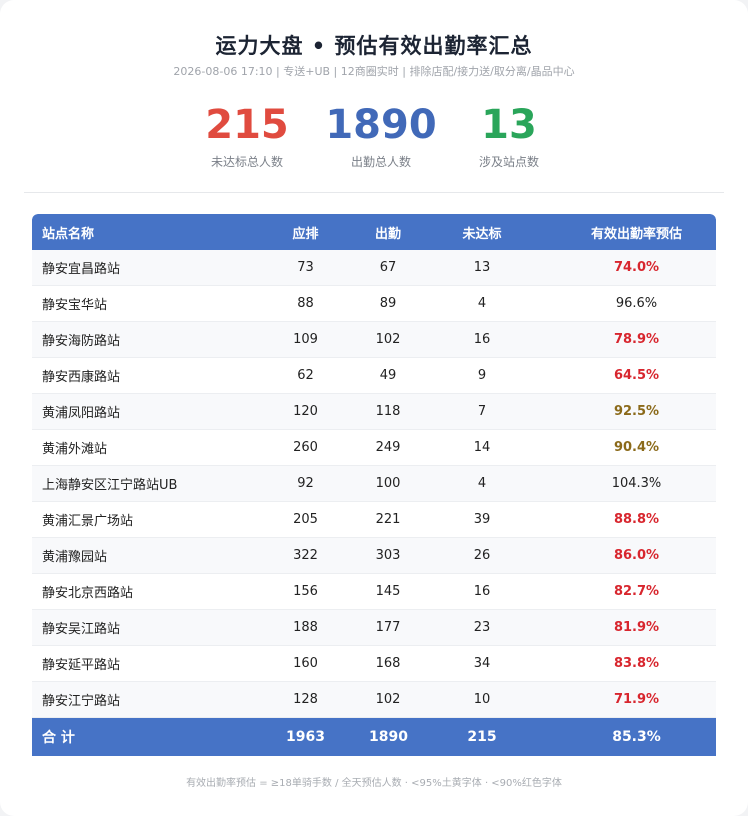  Describe the element at coordinates (636, 699) in the screenshot. I see `rate-value: 71.9%` at that location.